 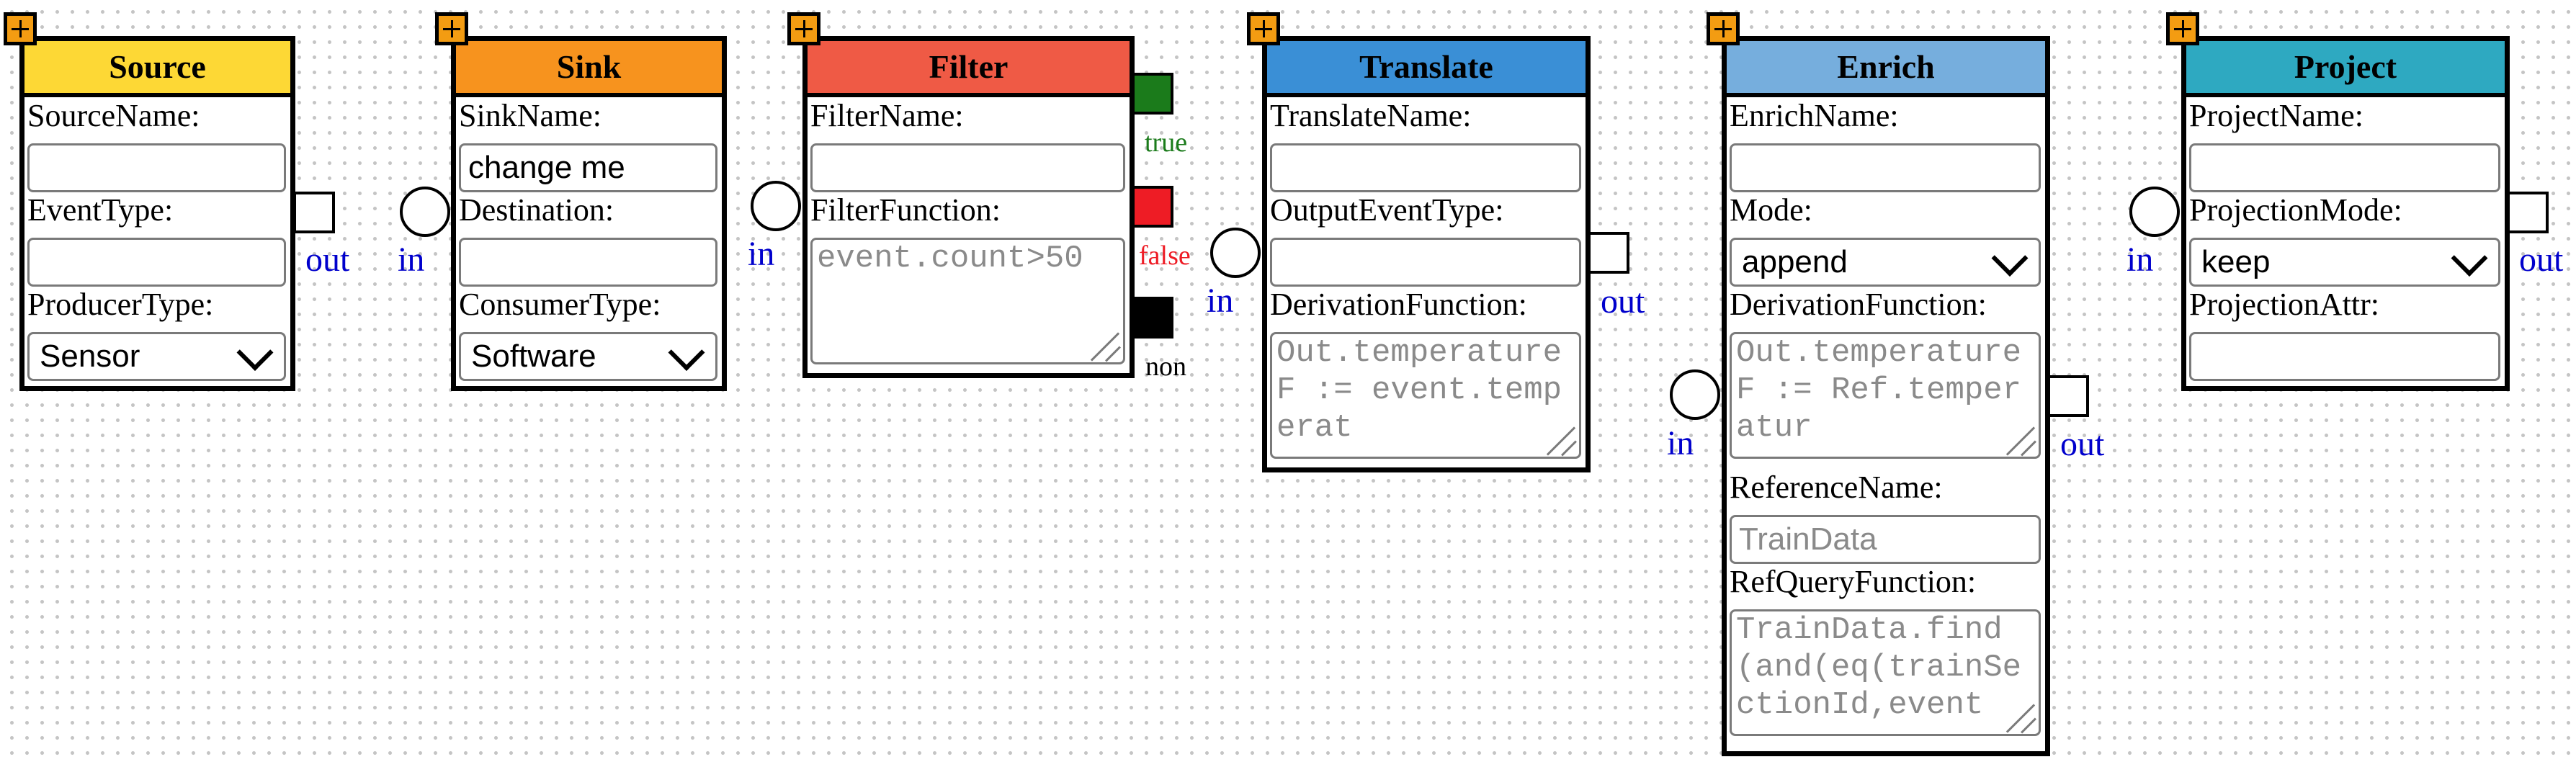 I want to click on filter-function-textarea: event.count>50, so click(x=967, y=301).